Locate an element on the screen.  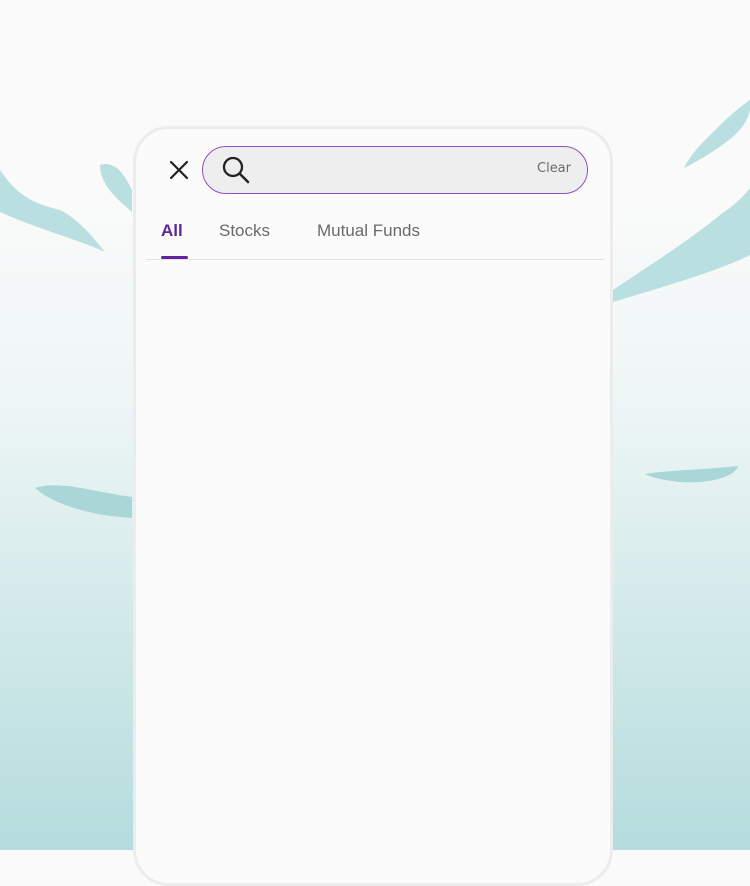
search-bar: Clear is located at coordinates (395, 170).